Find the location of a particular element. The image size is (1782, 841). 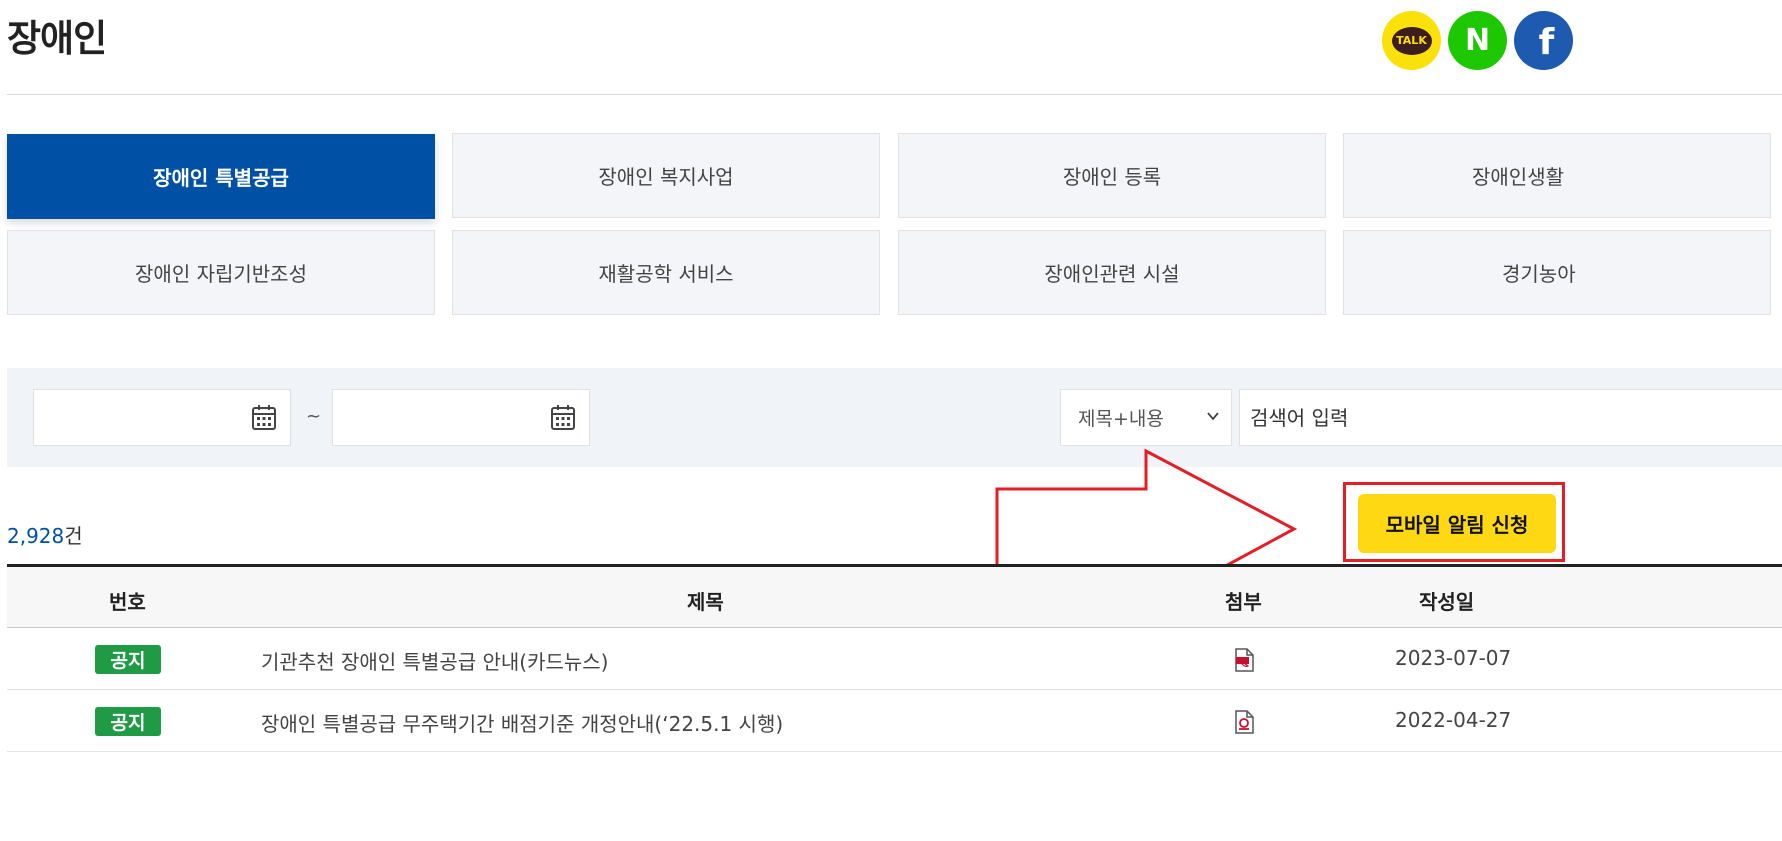

chevron-down-icon is located at coordinates (1213, 416).